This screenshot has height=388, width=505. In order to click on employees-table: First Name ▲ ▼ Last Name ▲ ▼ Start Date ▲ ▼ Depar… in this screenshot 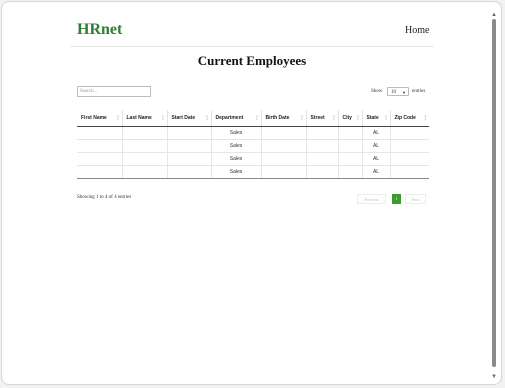, I will do `click(253, 144)`.